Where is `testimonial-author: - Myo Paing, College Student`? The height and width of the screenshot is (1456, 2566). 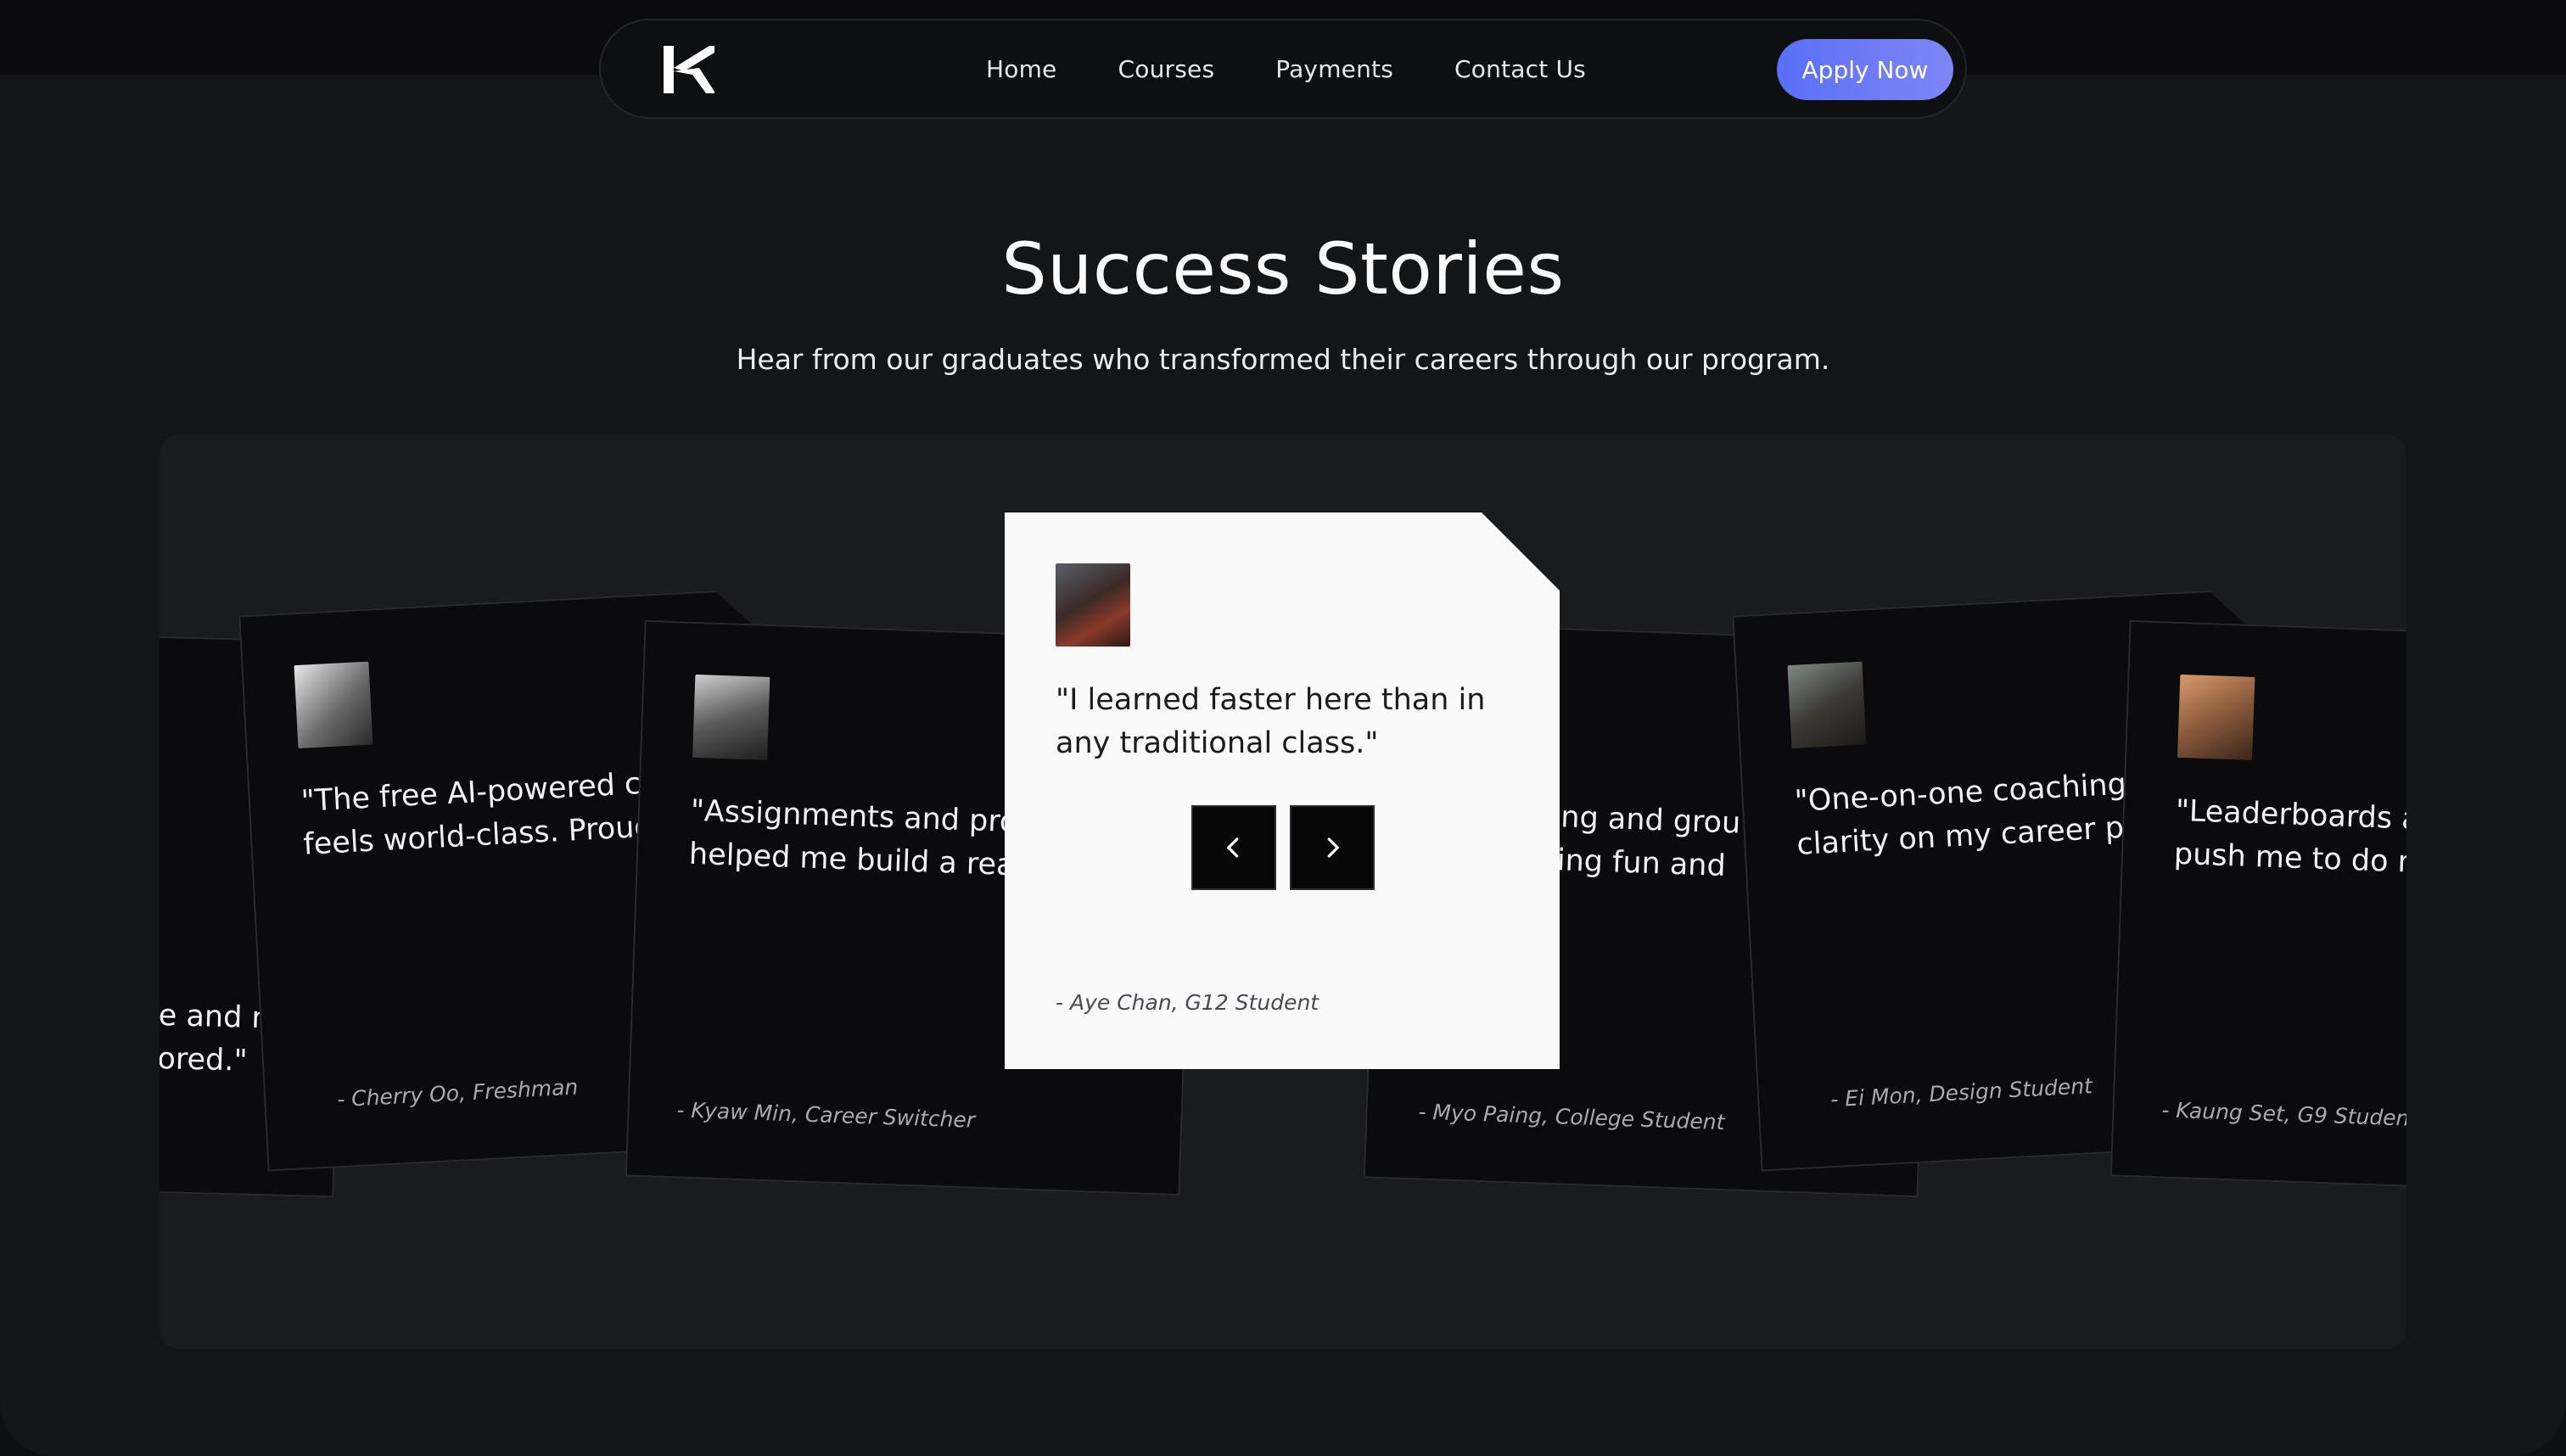
testimonial-author: - Myo Paing, College Student is located at coordinates (1571, 1117).